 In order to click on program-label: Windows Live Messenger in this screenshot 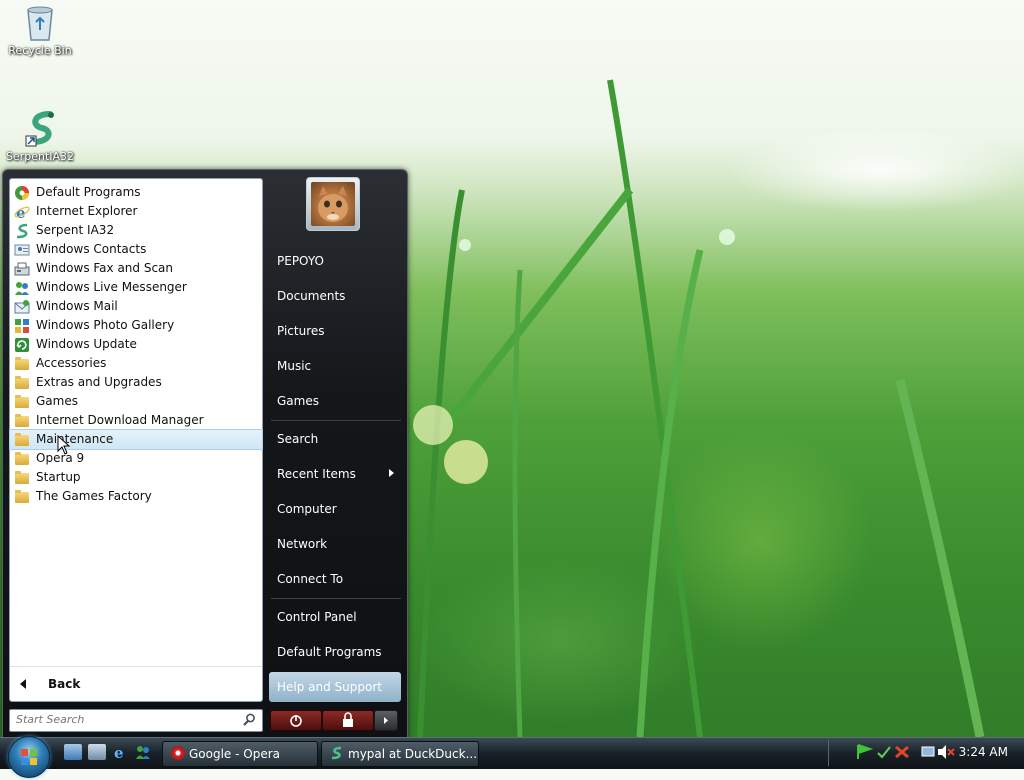, I will do `click(111, 287)`.